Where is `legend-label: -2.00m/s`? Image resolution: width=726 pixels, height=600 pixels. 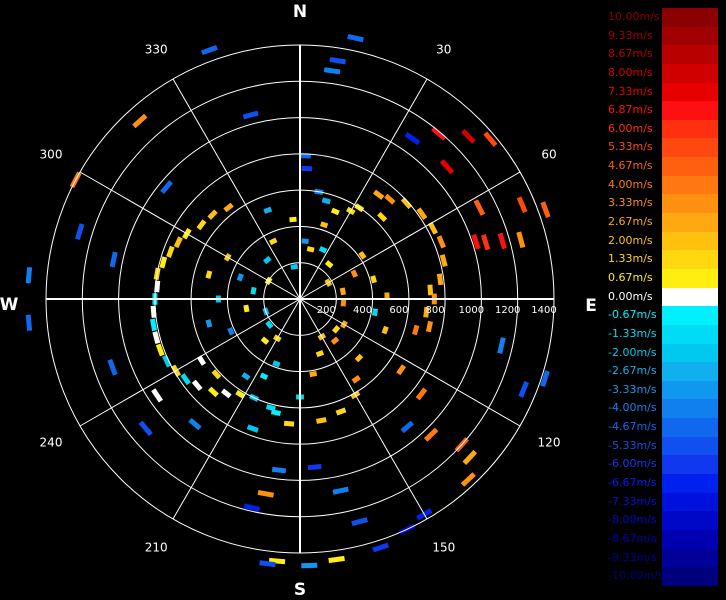 legend-label: -2.00m/s is located at coordinates (632, 352).